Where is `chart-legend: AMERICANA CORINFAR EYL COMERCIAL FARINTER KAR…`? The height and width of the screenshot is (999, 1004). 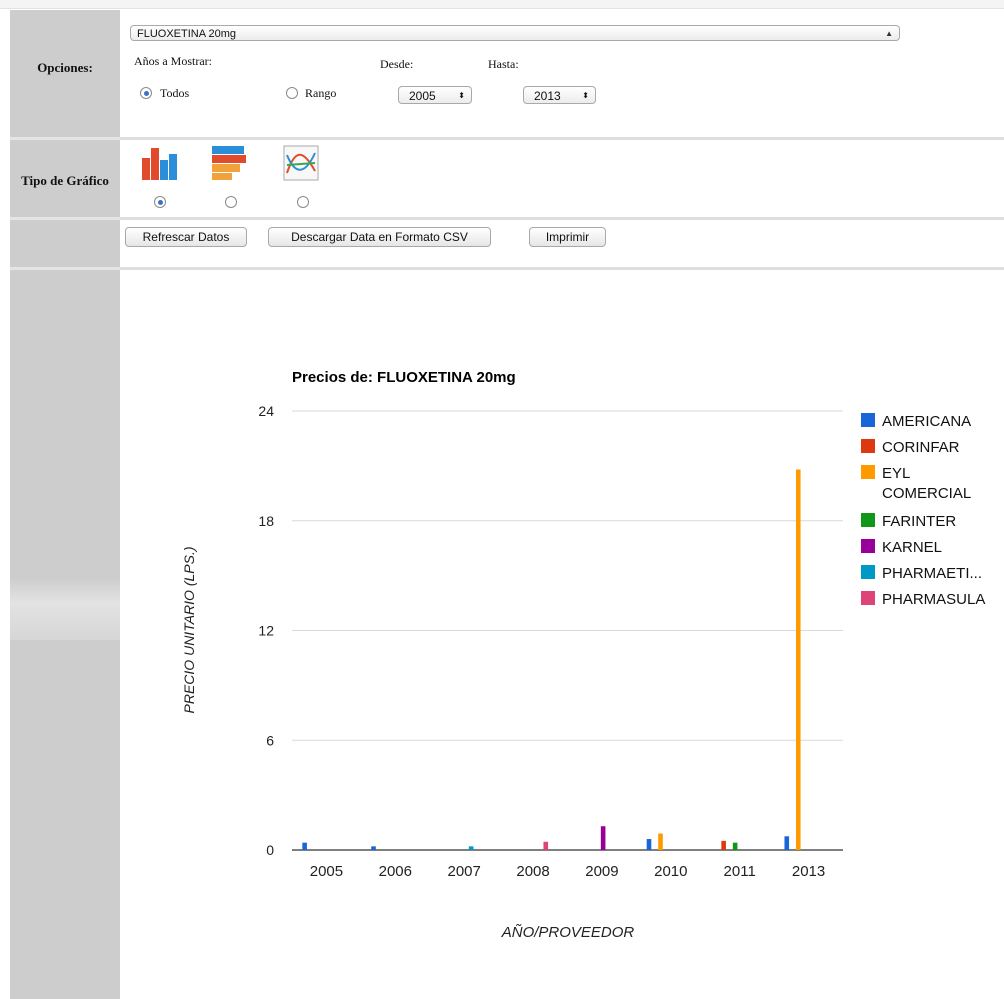 chart-legend: AMERICANA CORINFAR EYL COMERCIAL FARINTER KAR… is located at coordinates (923, 510).